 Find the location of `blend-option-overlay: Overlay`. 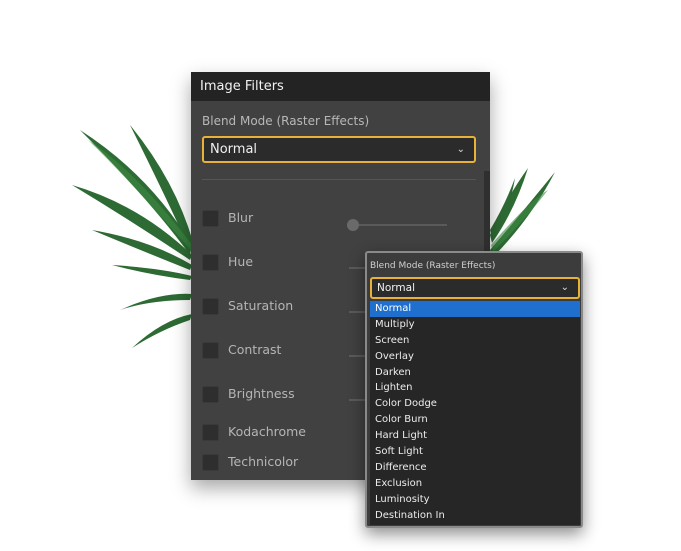

blend-option-overlay: Overlay is located at coordinates (475, 357).